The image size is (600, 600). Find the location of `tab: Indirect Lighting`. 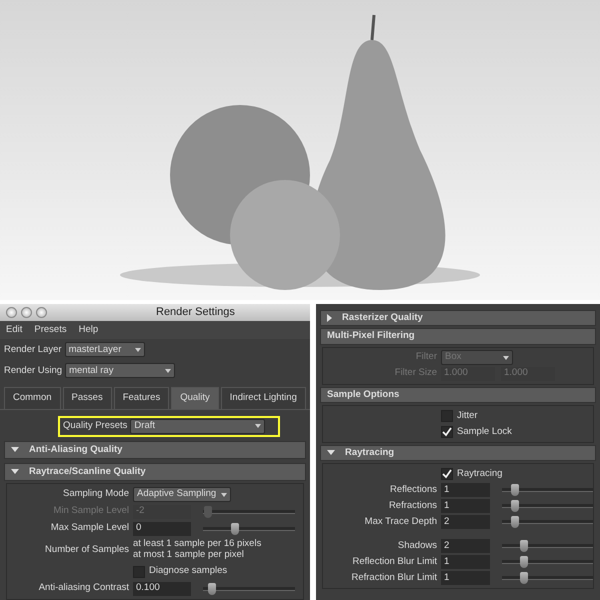

tab: Indirect Lighting is located at coordinates (263, 397).